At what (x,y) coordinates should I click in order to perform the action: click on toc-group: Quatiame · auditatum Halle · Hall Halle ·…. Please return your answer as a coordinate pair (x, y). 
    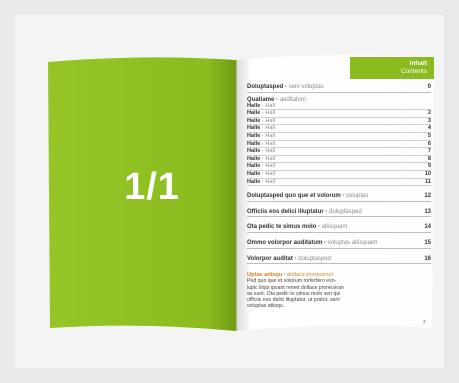
    Looking at the image, I should click on (339, 142).